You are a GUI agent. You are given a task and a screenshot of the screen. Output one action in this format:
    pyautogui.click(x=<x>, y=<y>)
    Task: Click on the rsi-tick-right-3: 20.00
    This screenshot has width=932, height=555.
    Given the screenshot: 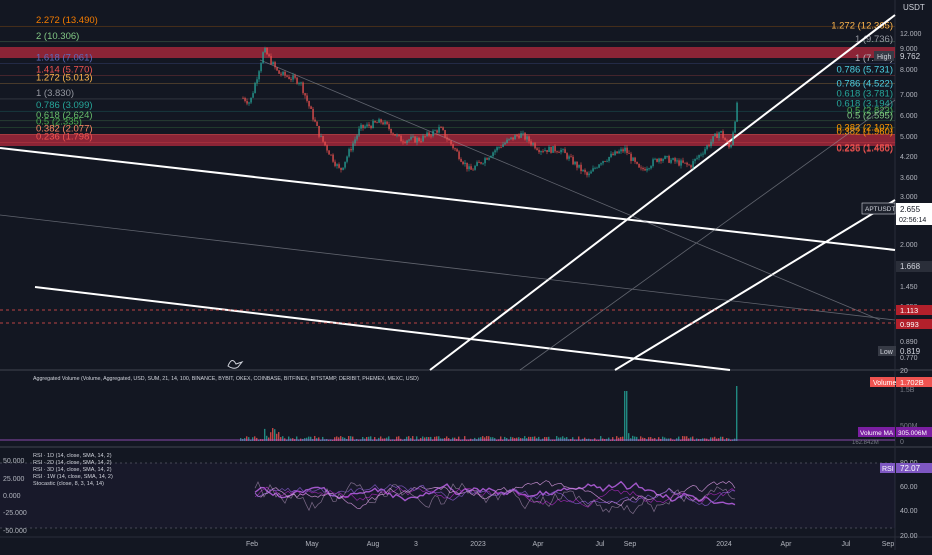 What is the action you would take?
    pyautogui.click(x=909, y=536)
    